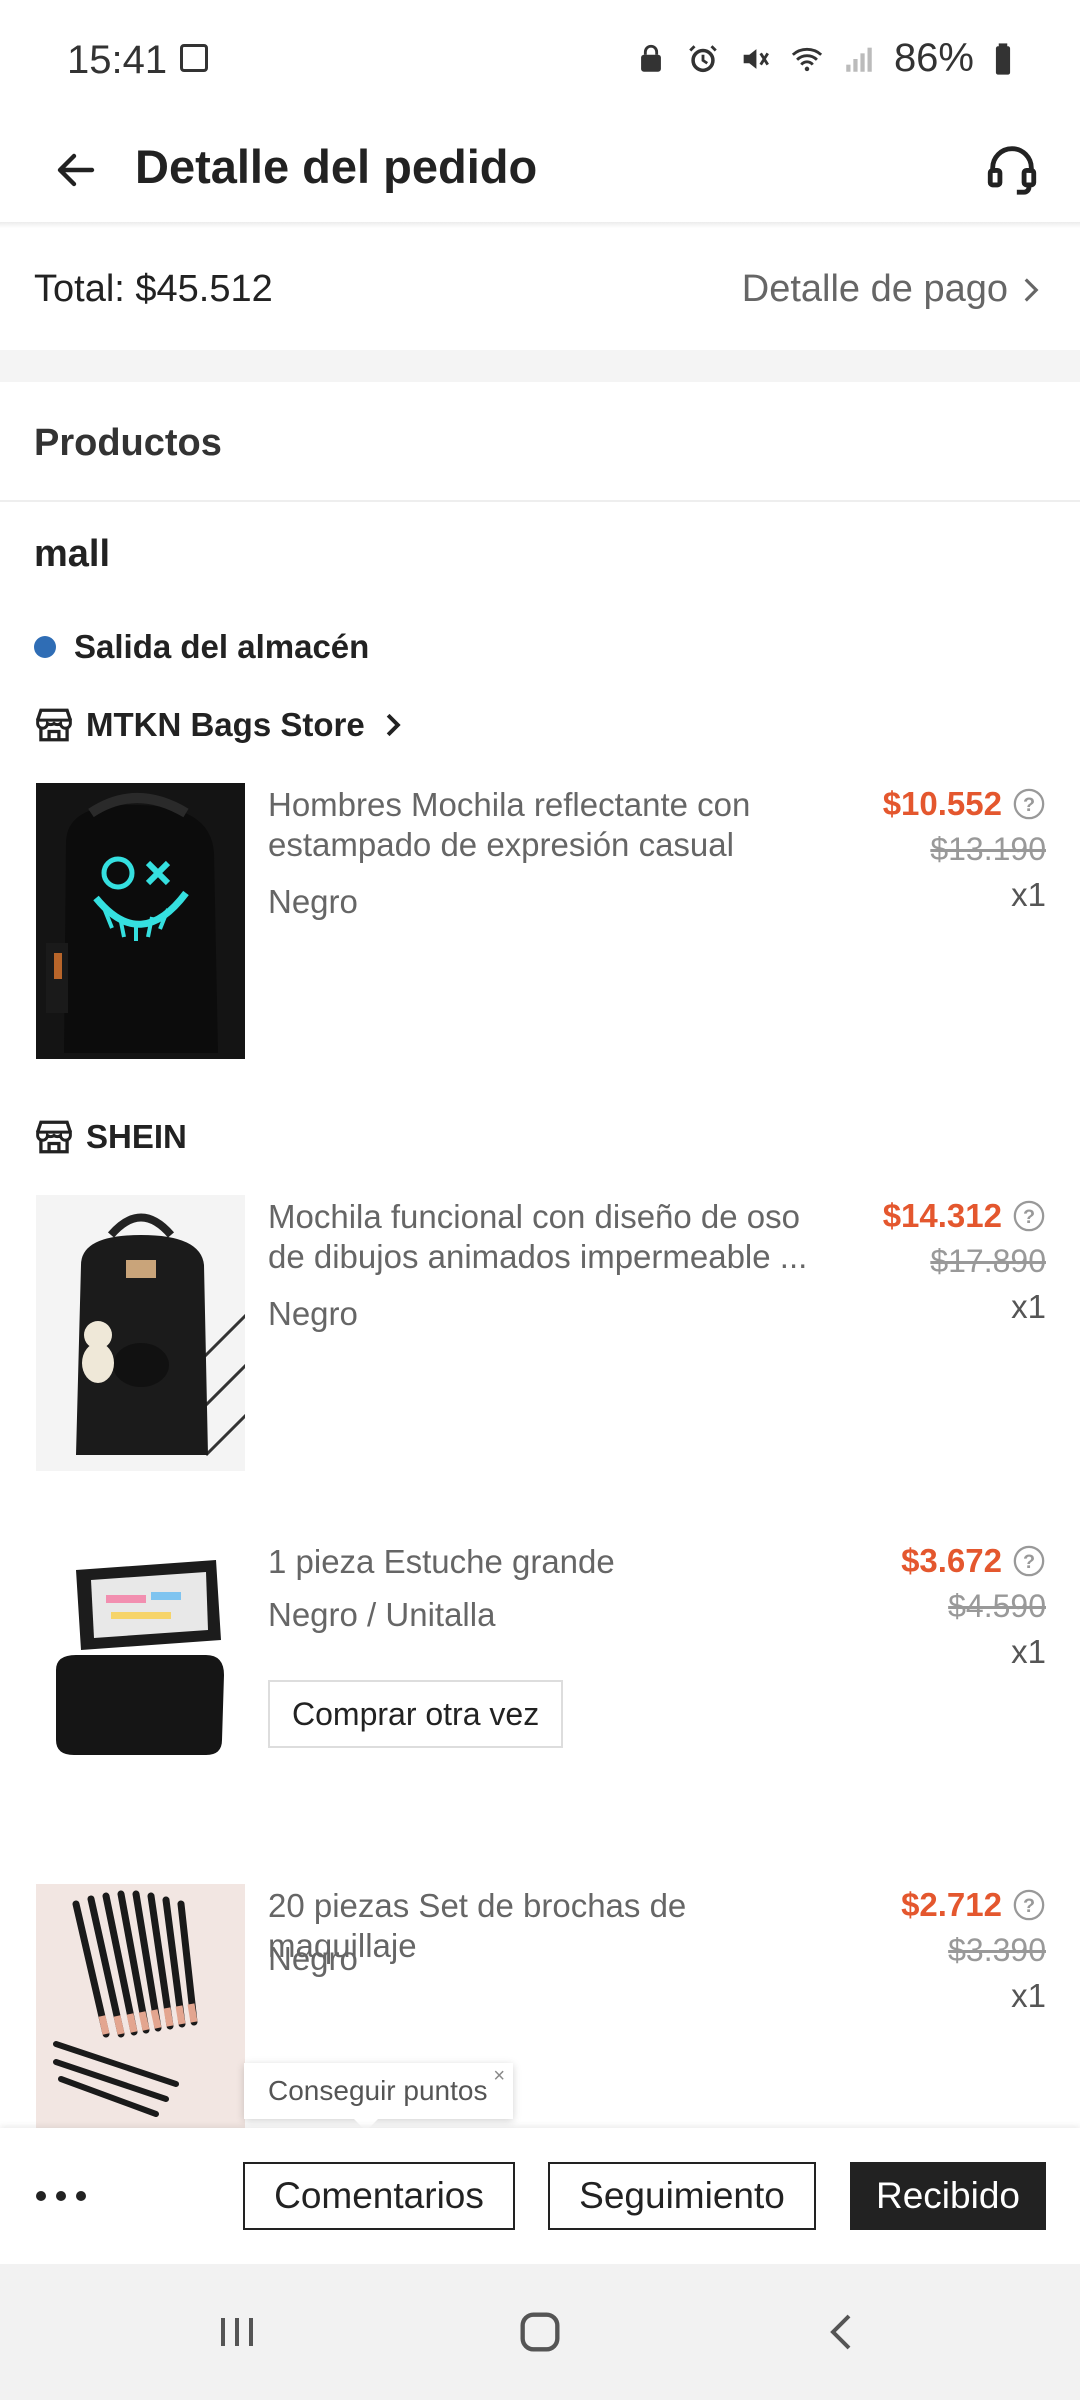 The width and height of the screenshot is (1080, 2400). I want to click on product-image-makeup-brushes, so click(140, 2006).